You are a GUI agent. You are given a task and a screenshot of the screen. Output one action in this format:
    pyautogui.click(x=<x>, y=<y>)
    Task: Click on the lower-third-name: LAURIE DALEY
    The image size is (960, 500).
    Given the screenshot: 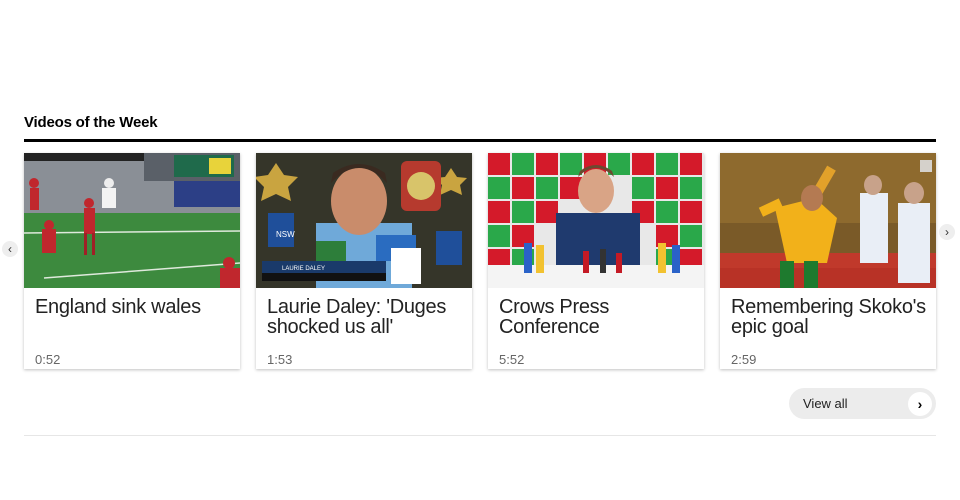 What is the action you would take?
    pyautogui.click(x=303, y=269)
    